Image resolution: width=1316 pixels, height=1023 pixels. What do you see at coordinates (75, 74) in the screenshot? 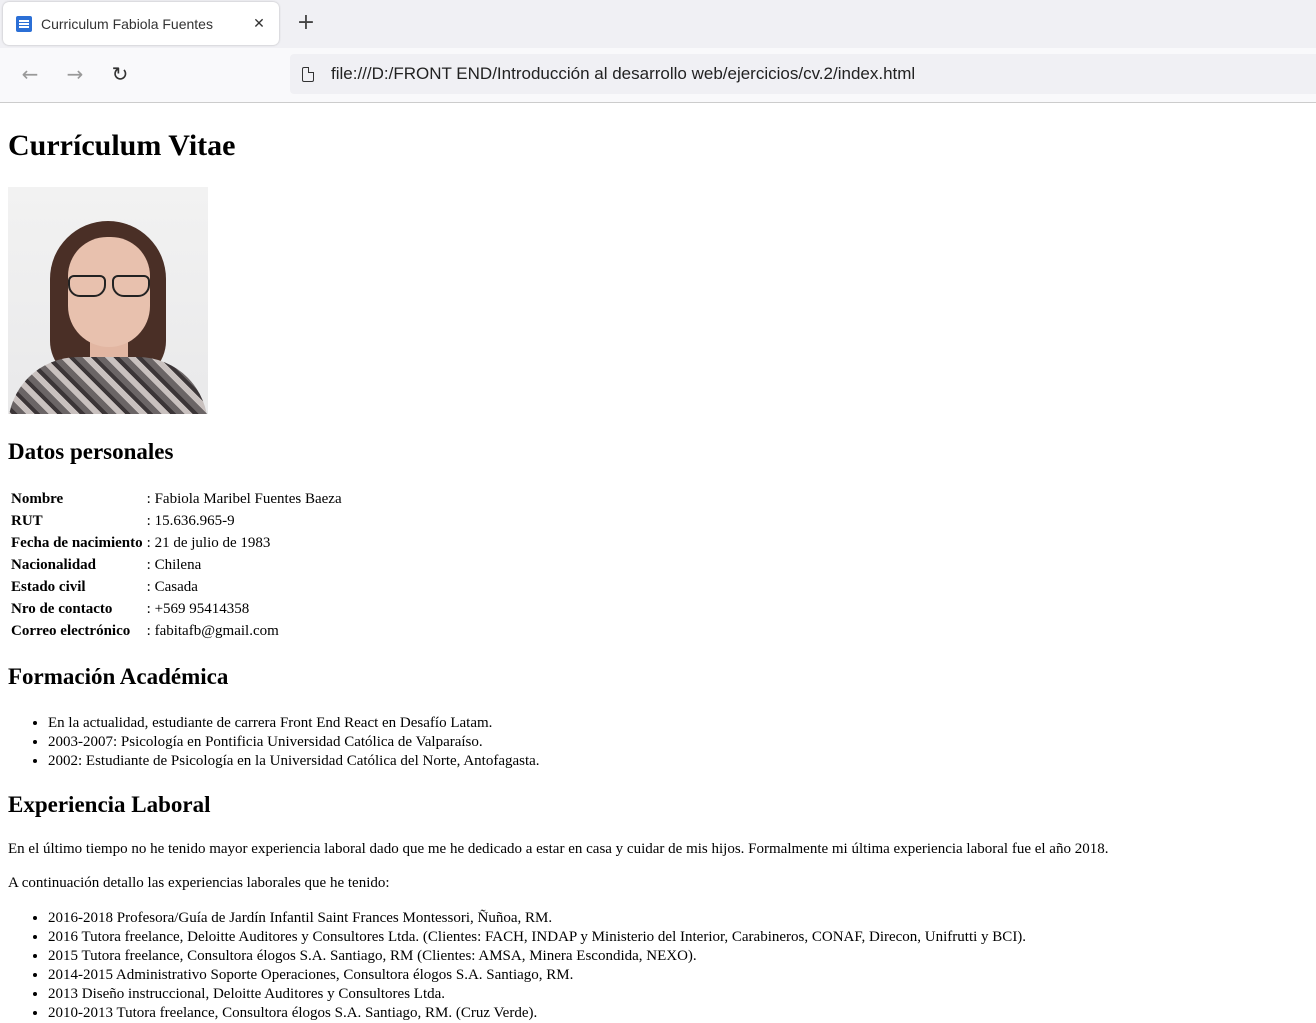
I see `forward-arrow-icon: →` at bounding box center [75, 74].